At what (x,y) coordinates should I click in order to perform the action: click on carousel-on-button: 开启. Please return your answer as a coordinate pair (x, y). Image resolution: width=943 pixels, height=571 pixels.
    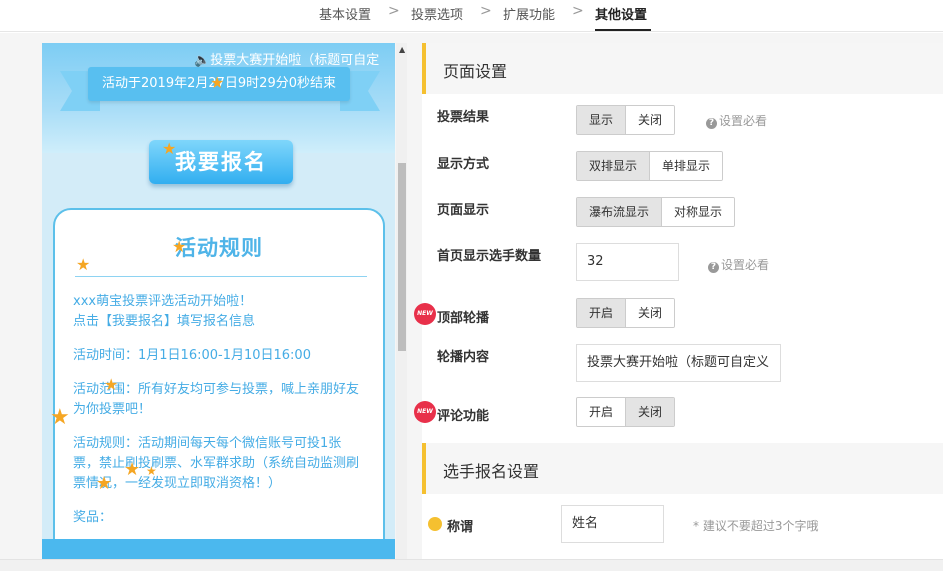
    Looking at the image, I should click on (601, 313).